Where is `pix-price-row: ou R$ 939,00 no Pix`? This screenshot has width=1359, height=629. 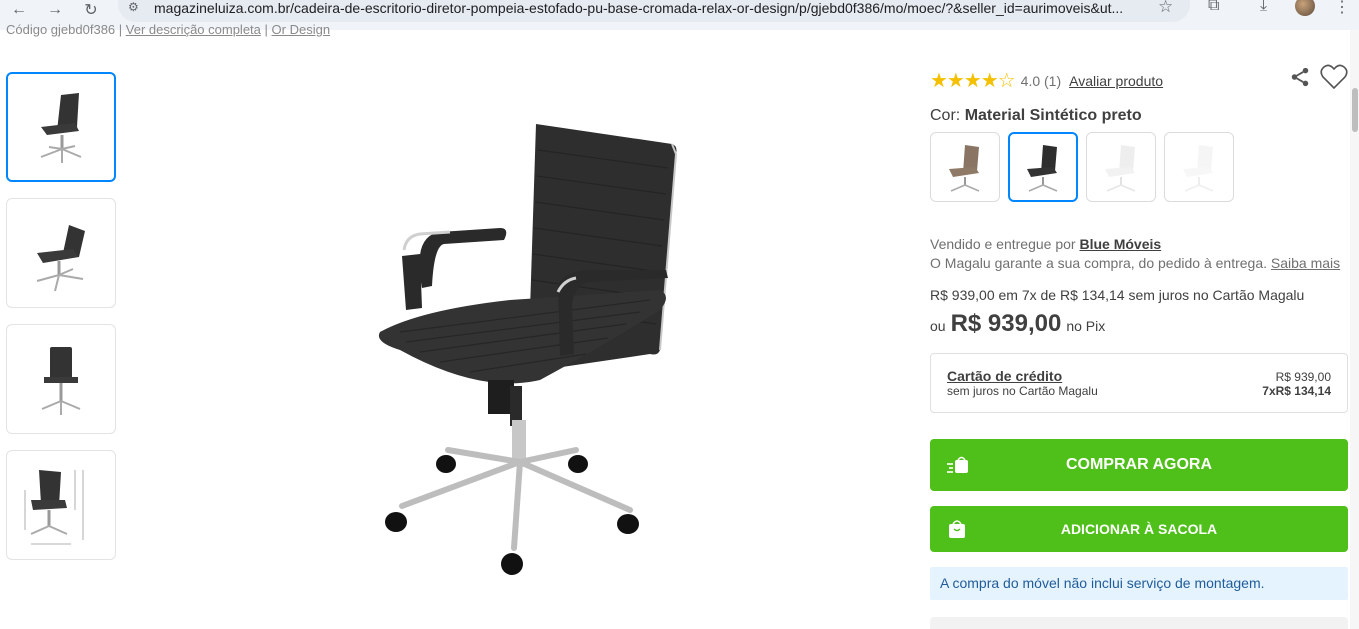 pix-price-row: ou R$ 939,00 no Pix is located at coordinates (1017, 324).